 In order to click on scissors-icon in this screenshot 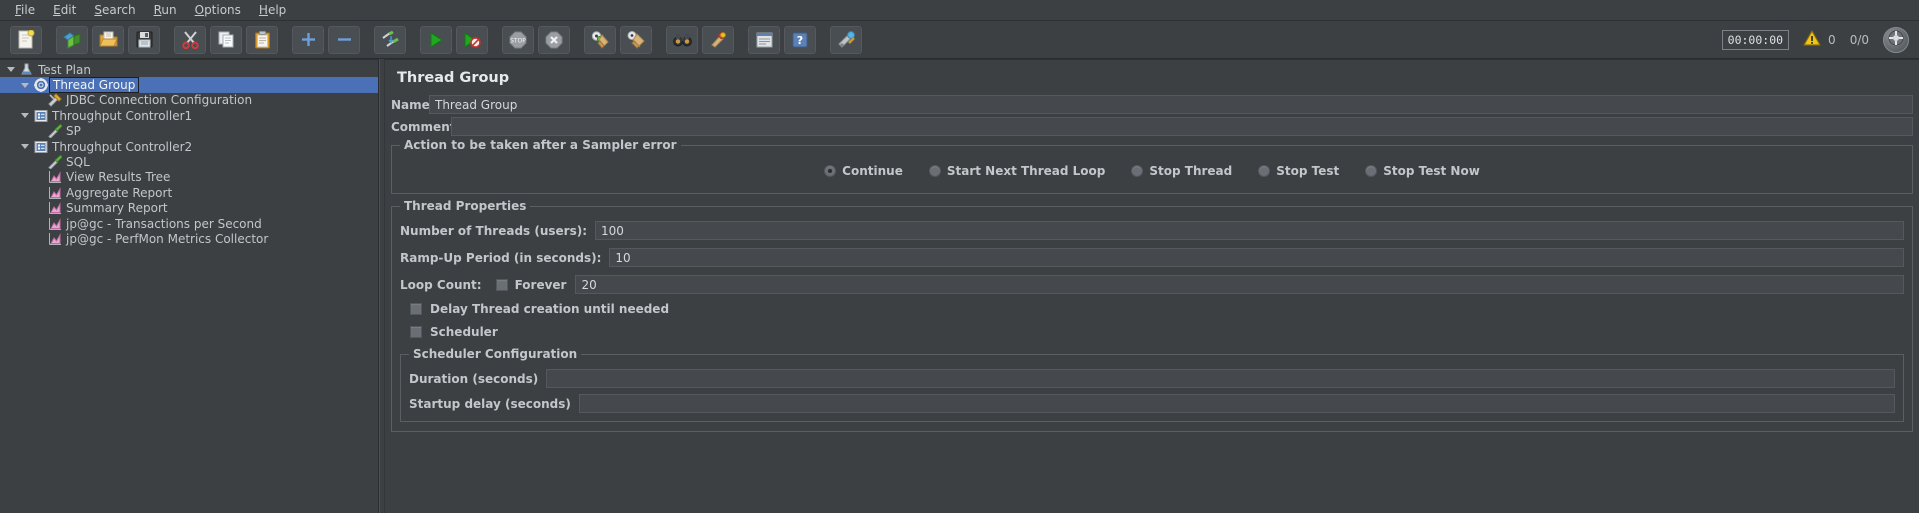, I will do `click(190, 39)`.